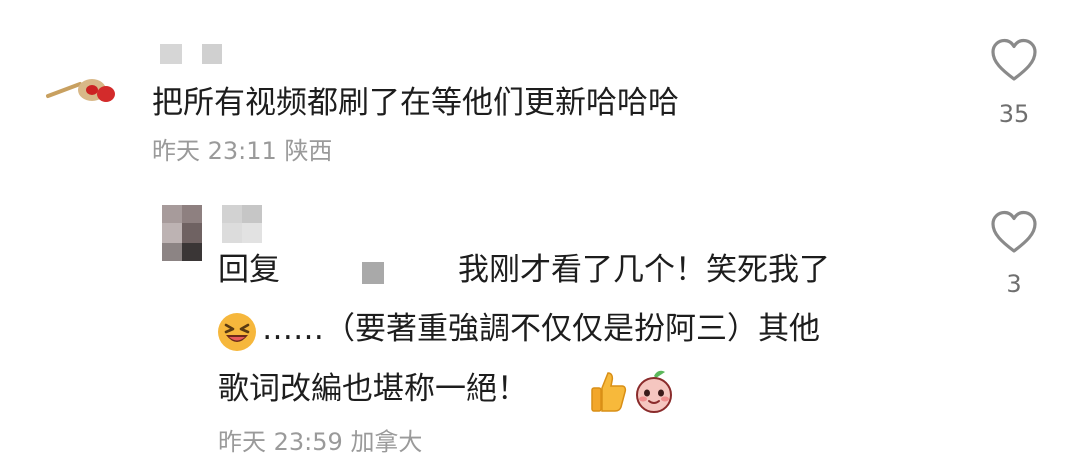 The image size is (1080, 462). Describe the element at coordinates (1014, 114) in the screenshot. I see `like-count: 35` at that location.